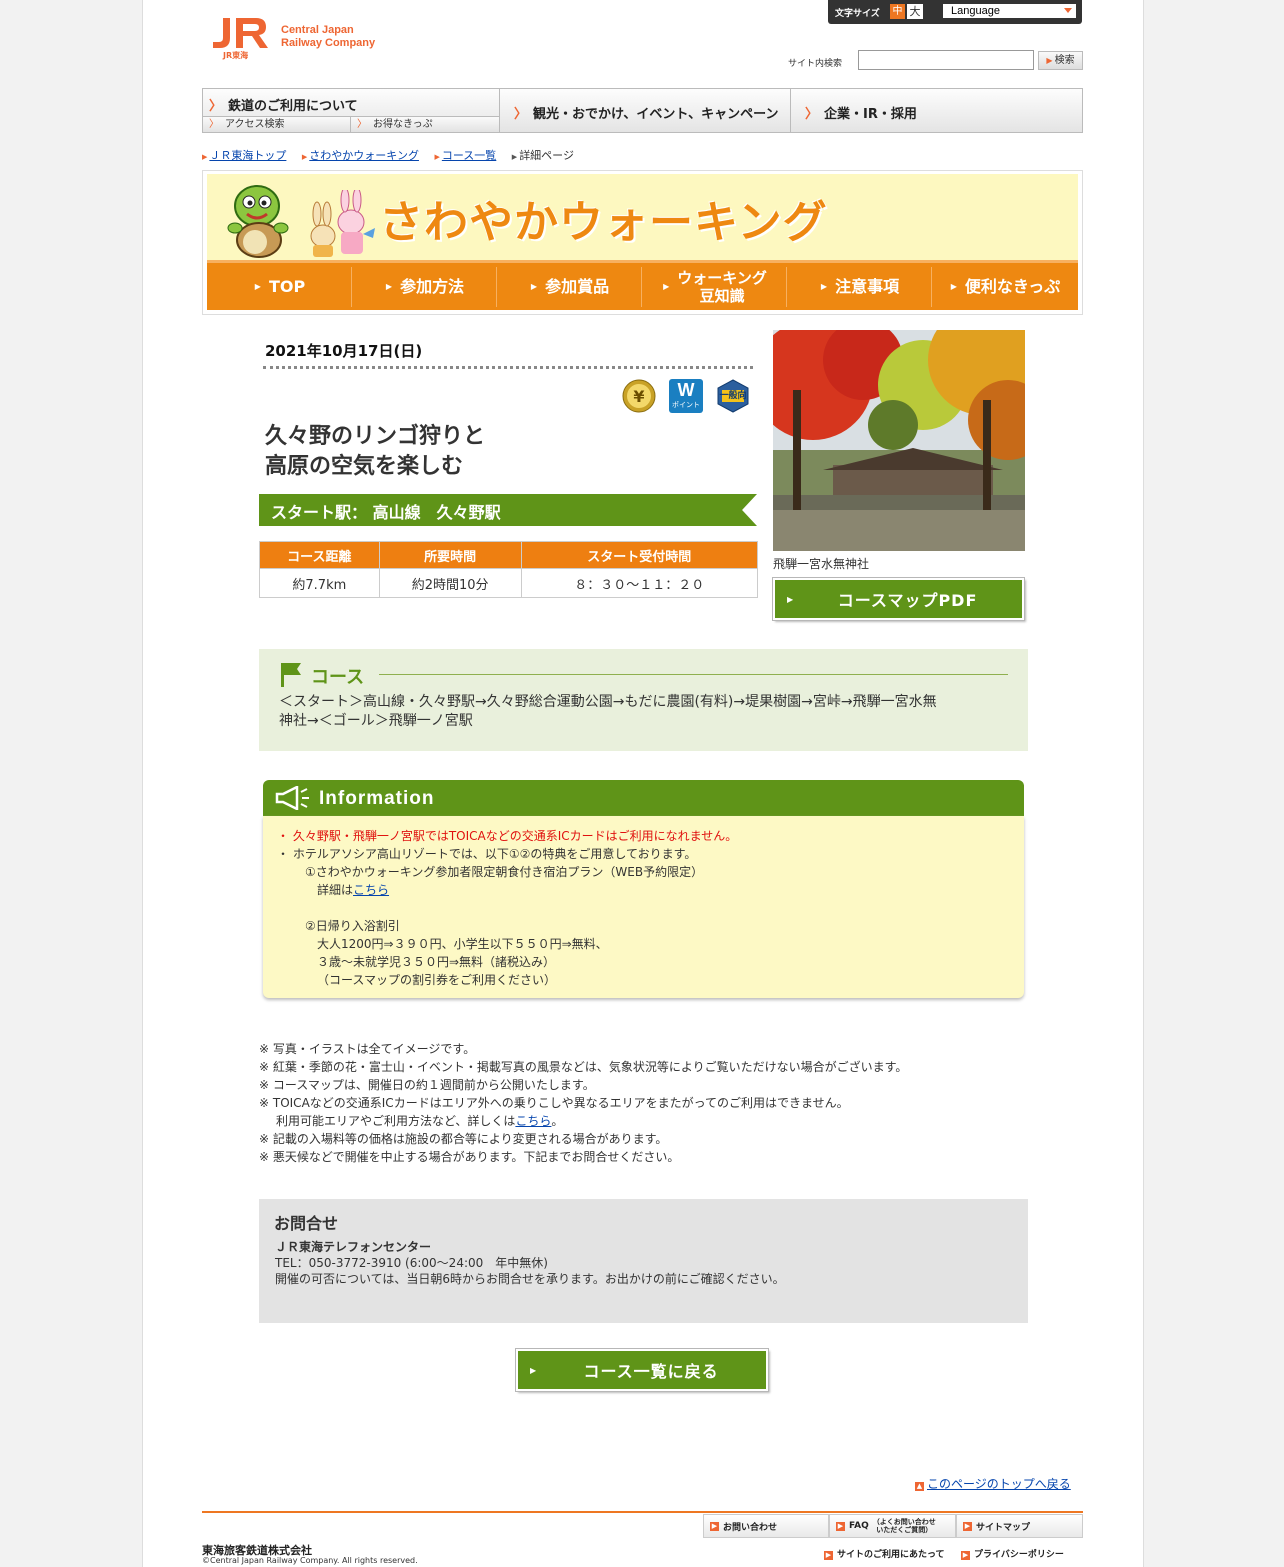  Describe the element at coordinates (291, 675) in the screenshot. I see `flag-icon` at that location.